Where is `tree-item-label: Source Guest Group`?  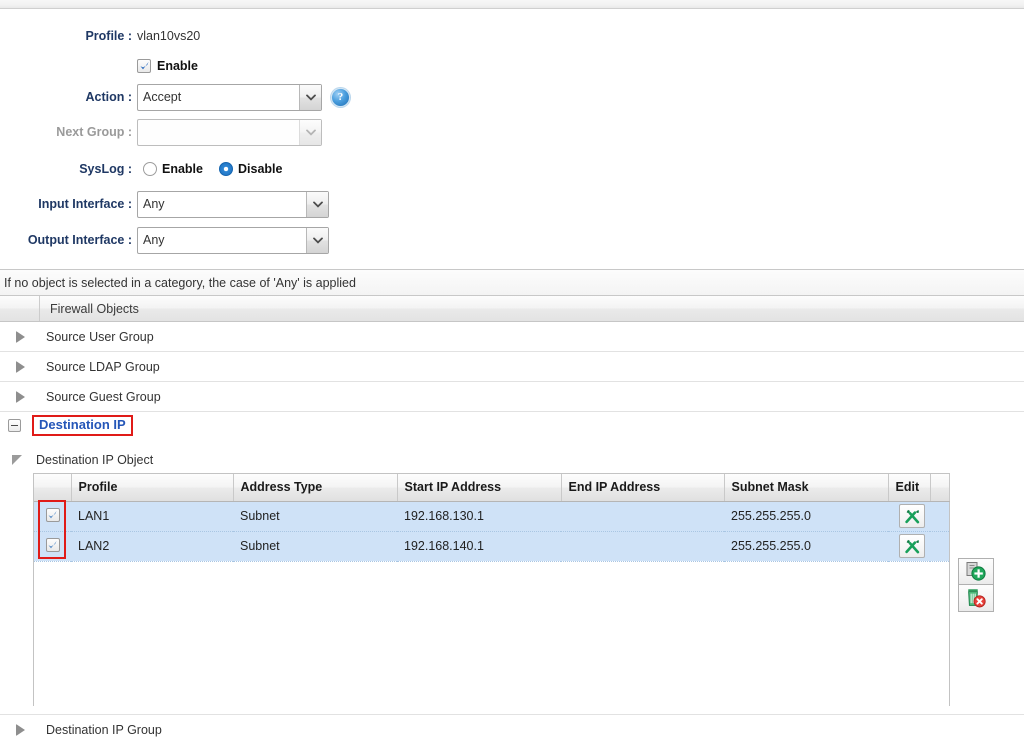
tree-item-label: Source Guest Group is located at coordinates (103, 396).